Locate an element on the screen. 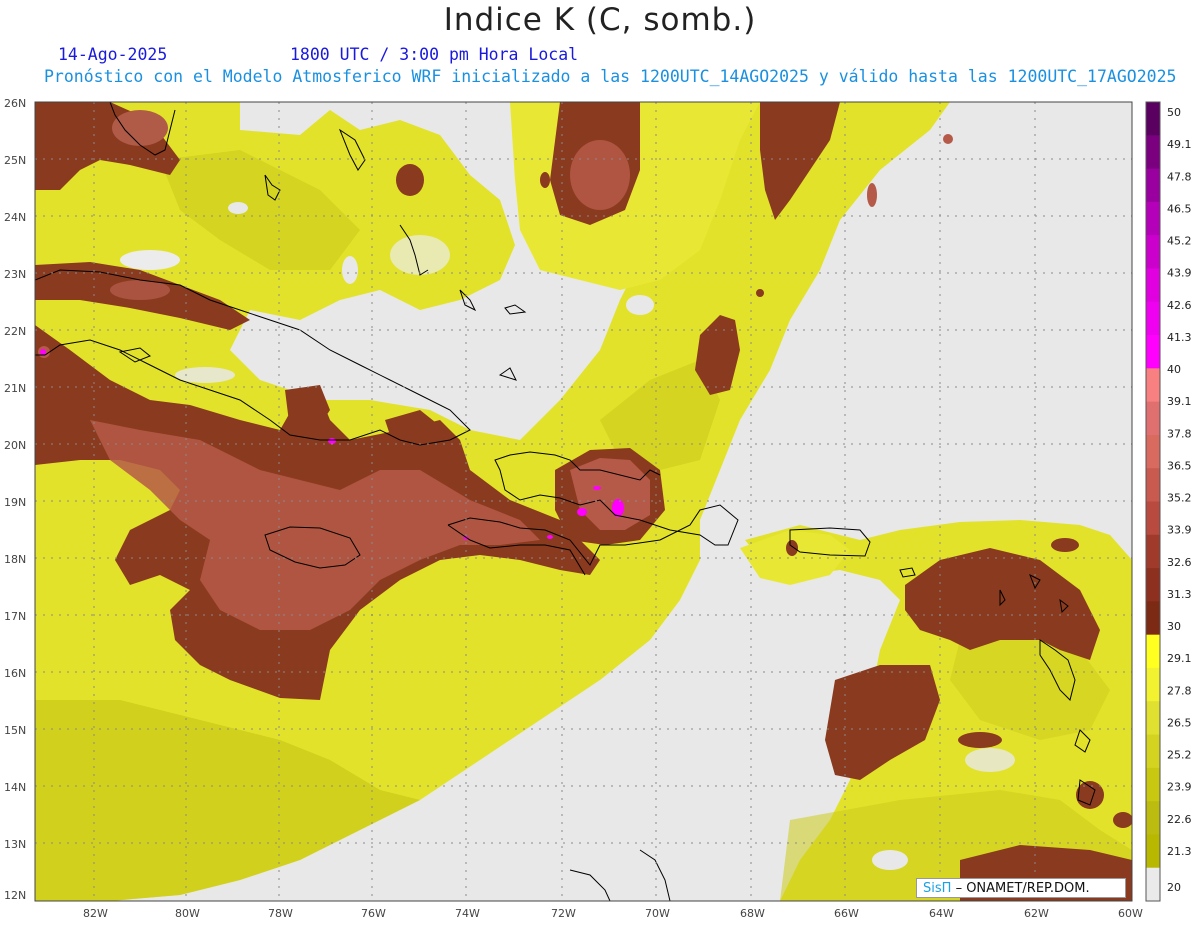 This screenshot has height=927, width=1200. lat-label: 12N is located at coordinates (15, 895).